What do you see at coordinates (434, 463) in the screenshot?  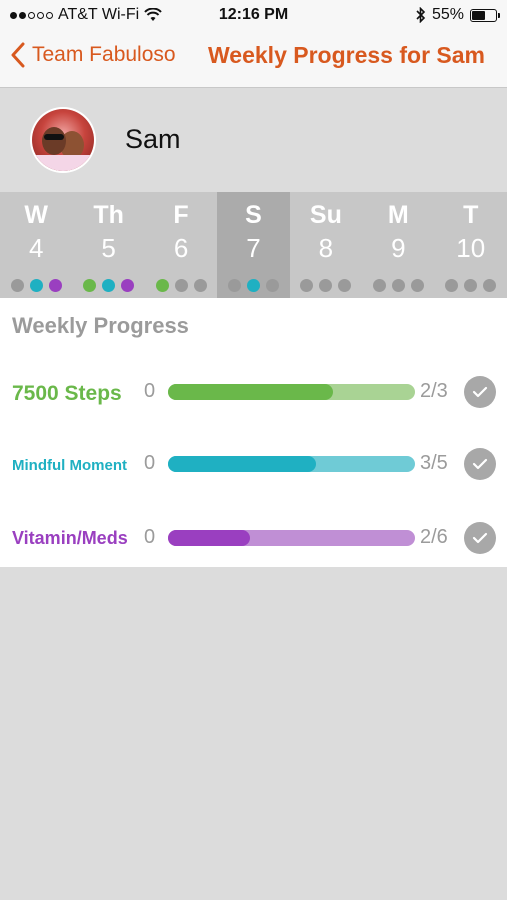 I see `goal-count: 3/5` at bounding box center [434, 463].